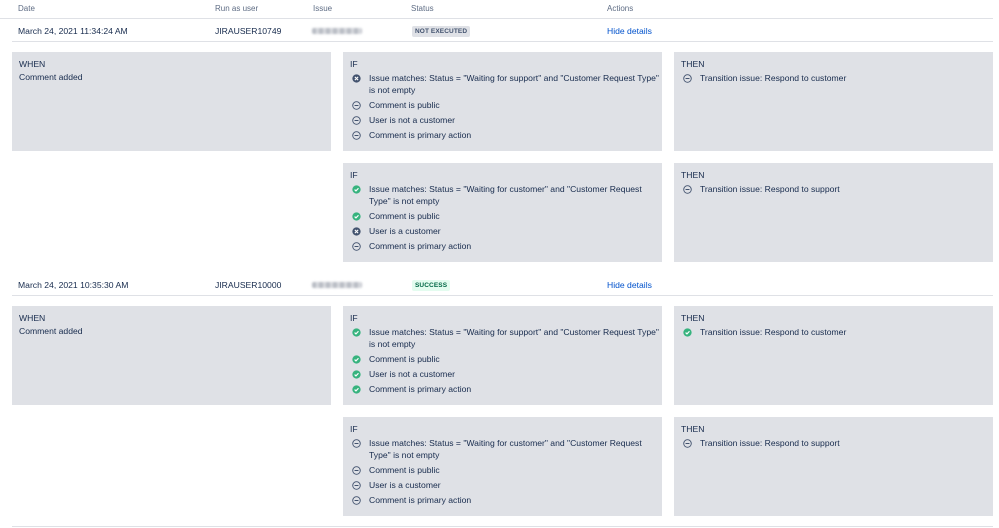 Image resolution: width=999 pixels, height=528 pixels. Describe the element at coordinates (496, 9) in the screenshot. I see `table-header: Date Run as user Issue Status Actions` at that location.